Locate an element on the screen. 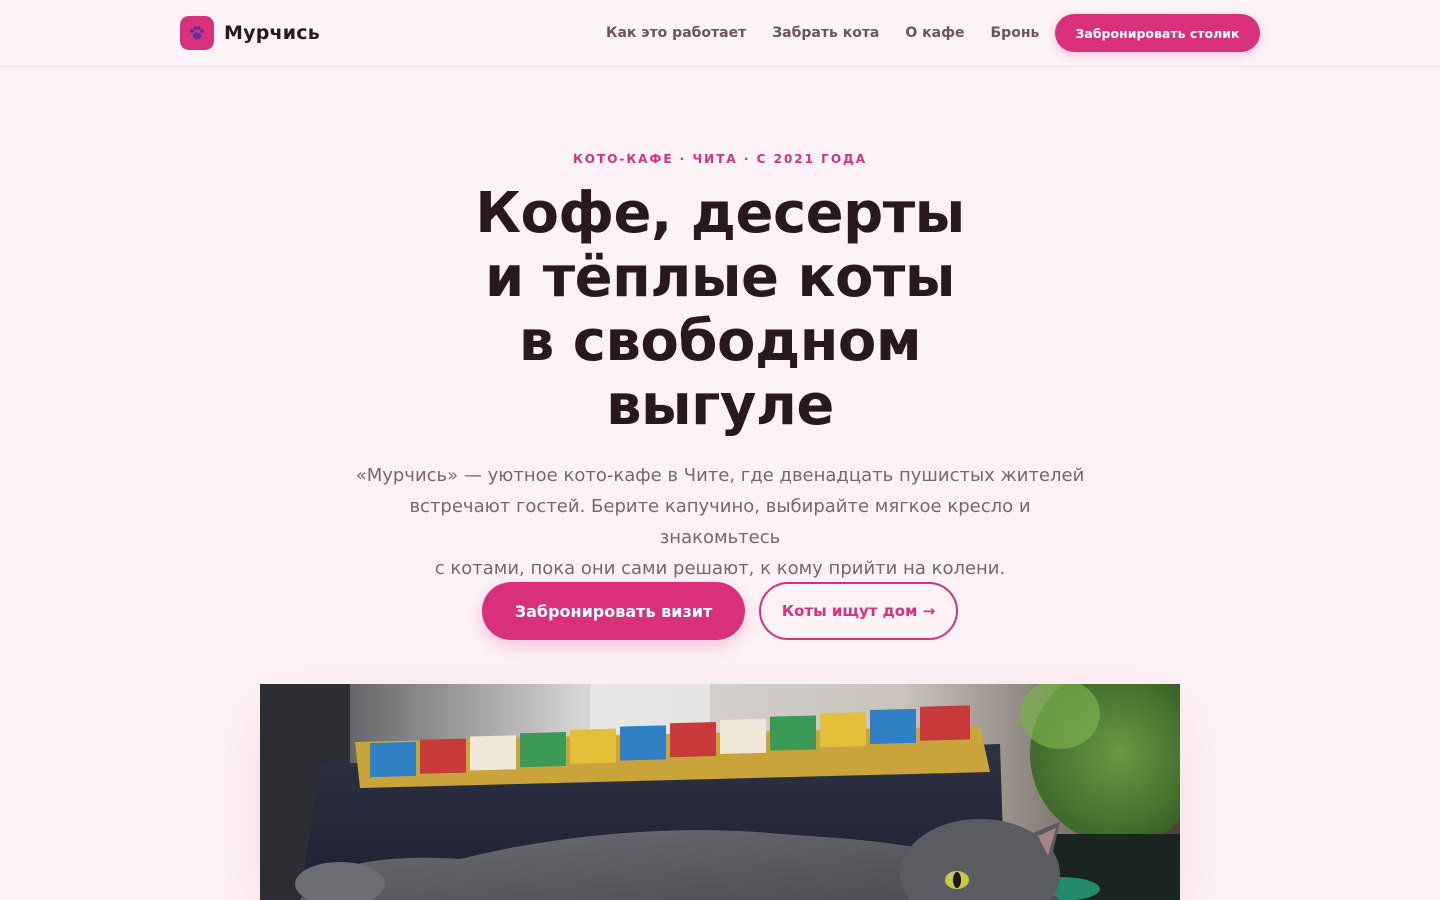  nav-about: О кафе is located at coordinates (934, 33).